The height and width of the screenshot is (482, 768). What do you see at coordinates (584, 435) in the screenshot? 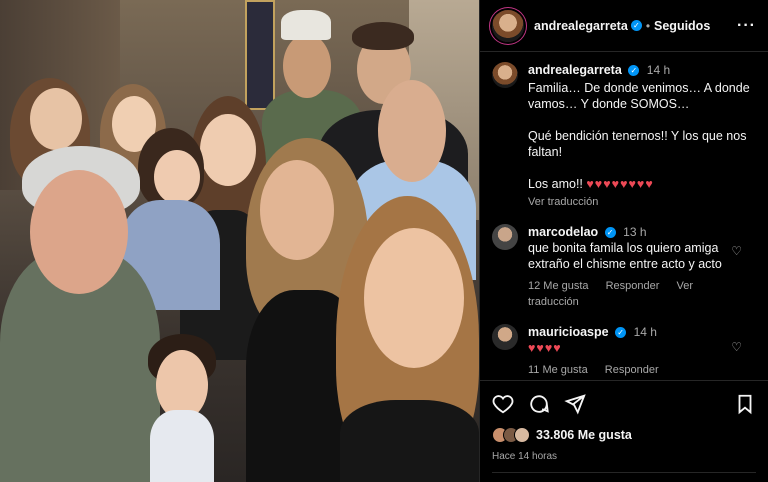
I see `likes-count: 33.806 Me gusta` at bounding box center [584, 435].